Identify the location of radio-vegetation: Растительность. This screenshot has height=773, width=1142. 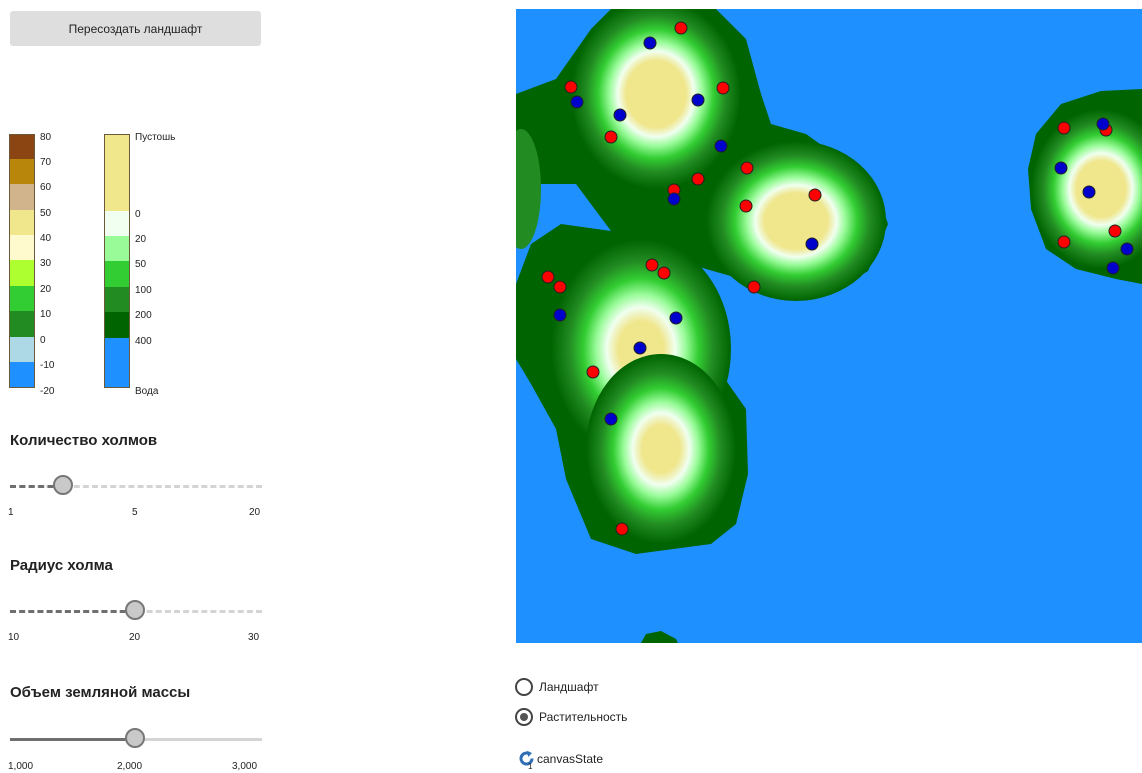
(571, 717).